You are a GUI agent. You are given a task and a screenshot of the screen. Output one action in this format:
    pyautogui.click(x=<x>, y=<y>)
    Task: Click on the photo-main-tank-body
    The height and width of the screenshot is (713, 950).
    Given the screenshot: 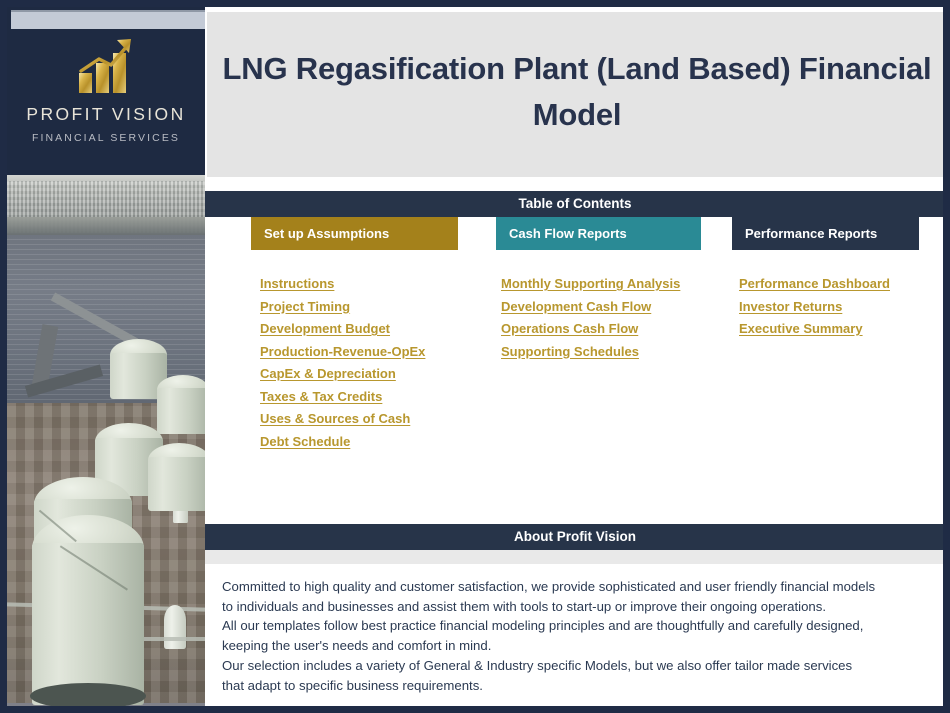 What is the action you would take?
    pyautogui.click(x=88, y=624)
    